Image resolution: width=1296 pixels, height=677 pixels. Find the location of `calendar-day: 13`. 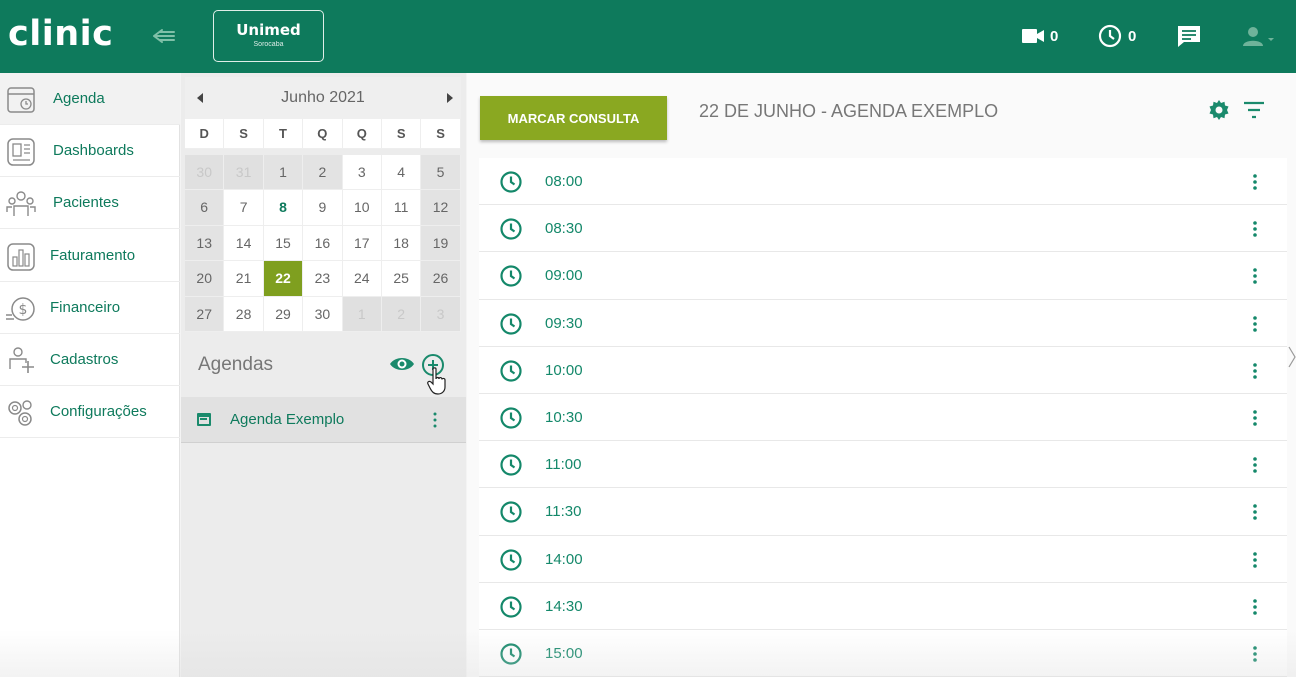

calendar-day: 13 is located at coordinates (205, 243).